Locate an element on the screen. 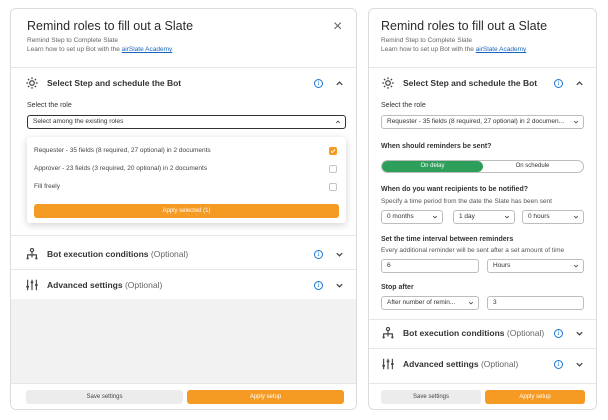  toggle-on-delay: On delay is located at coordinates (432, 166).